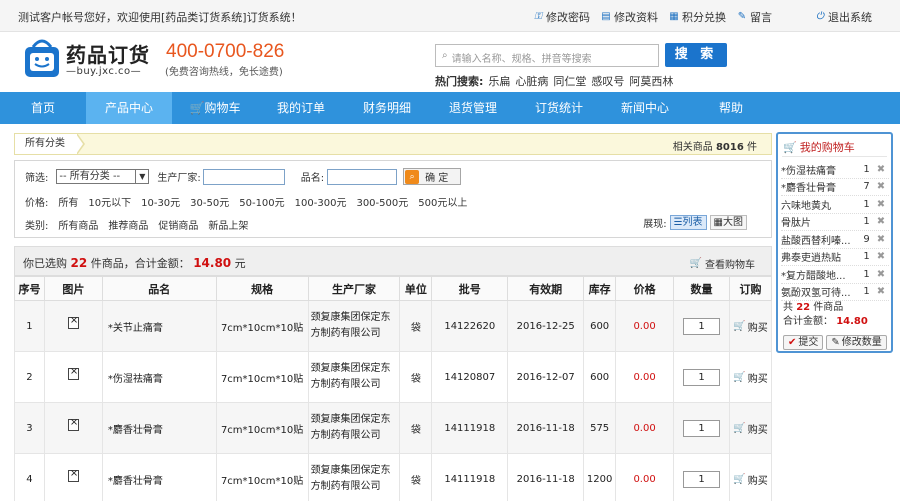 The width and height of the screenshot is (900, 501). I want to click on cart-item: *复方醋酸地... 1 ✖, so click(835, 275).